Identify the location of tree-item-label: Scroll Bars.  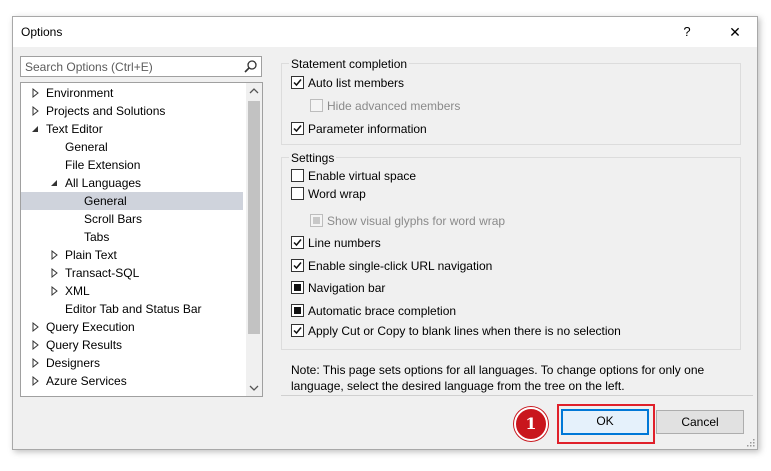
(113, 219).